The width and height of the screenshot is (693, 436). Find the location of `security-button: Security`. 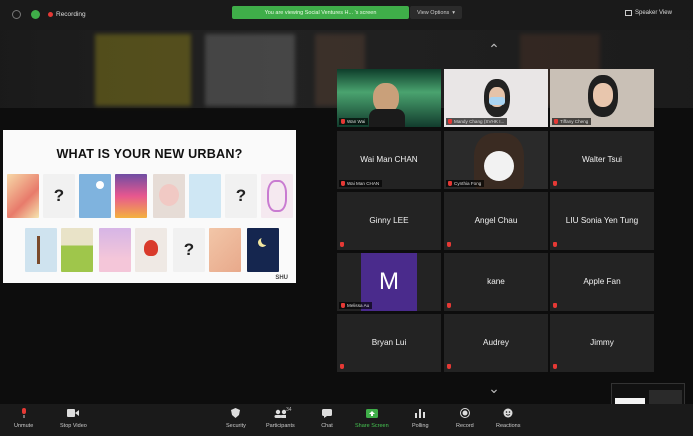

security-button: Security is located at coordinates (236, 418).